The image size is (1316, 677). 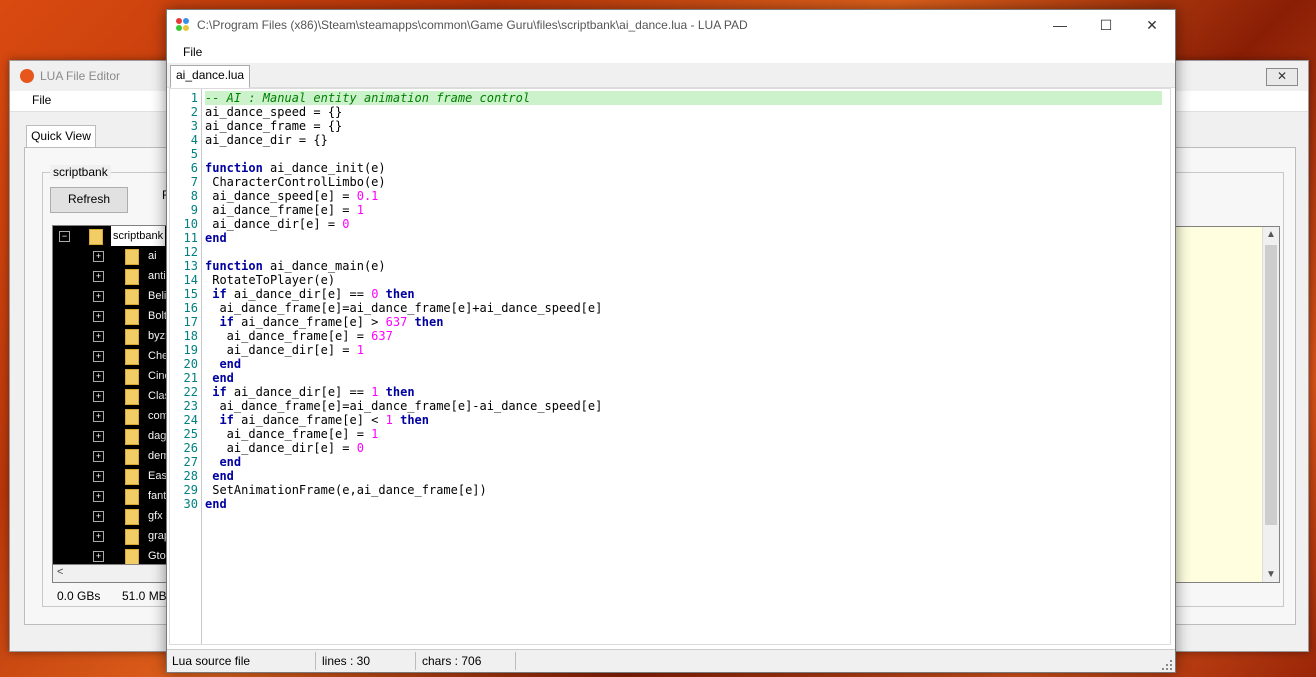 I want to click on code-line: ai_dance_dir[e] = 1, so click(x=683, y=350).